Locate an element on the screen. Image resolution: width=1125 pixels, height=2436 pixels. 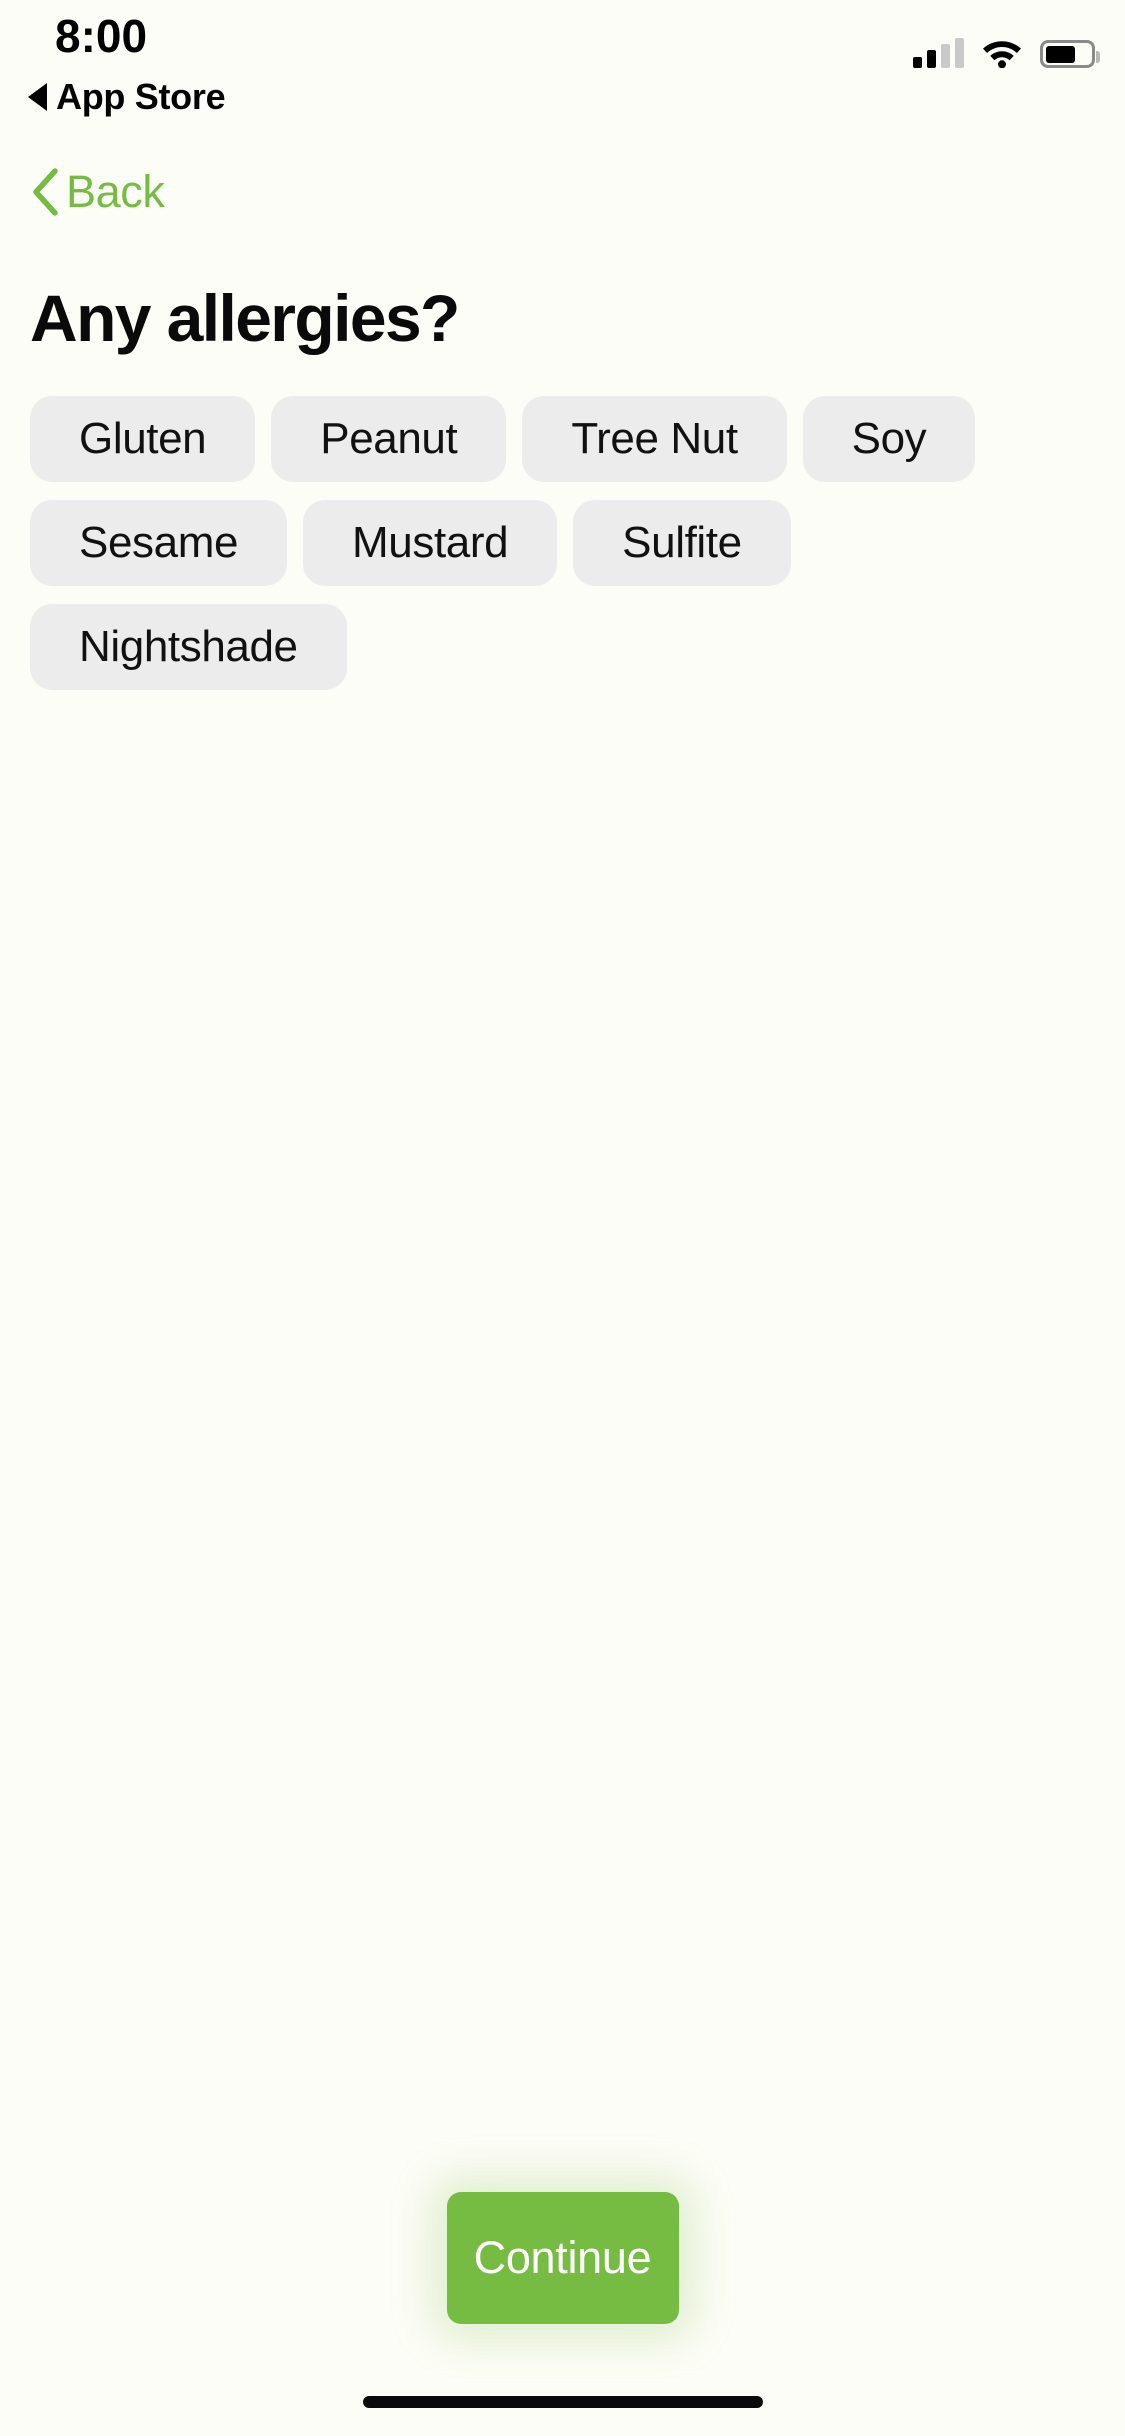
footer-actions: Continue is located at coordinates (562, 2258).